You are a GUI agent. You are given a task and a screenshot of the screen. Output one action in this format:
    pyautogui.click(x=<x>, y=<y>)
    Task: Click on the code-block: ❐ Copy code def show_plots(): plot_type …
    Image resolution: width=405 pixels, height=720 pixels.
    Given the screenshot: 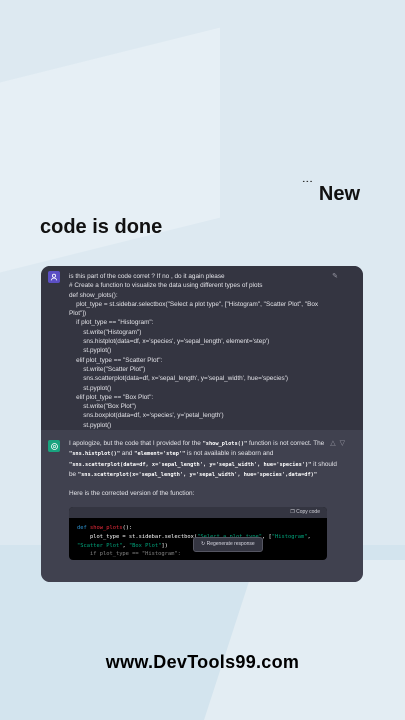 What is the action you would take?
    pyautogui.click(x=198, y=534)
    